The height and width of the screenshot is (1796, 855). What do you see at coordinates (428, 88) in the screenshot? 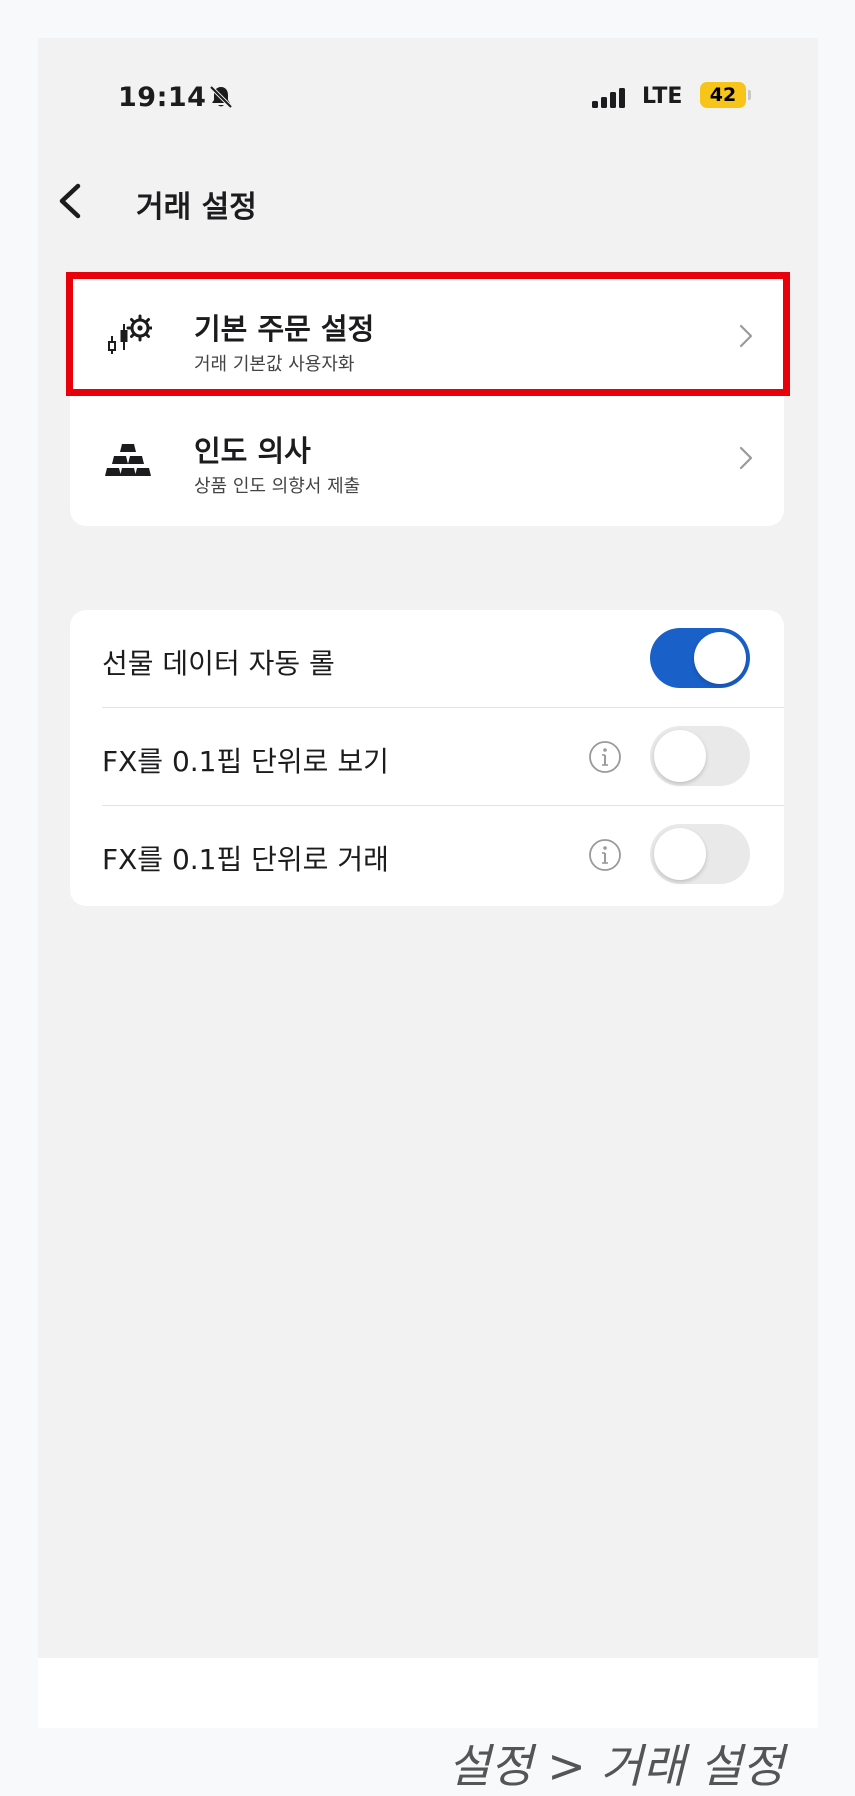
I see `status-bar: 19:14 LTE 42` at bounding box center [428, 88].